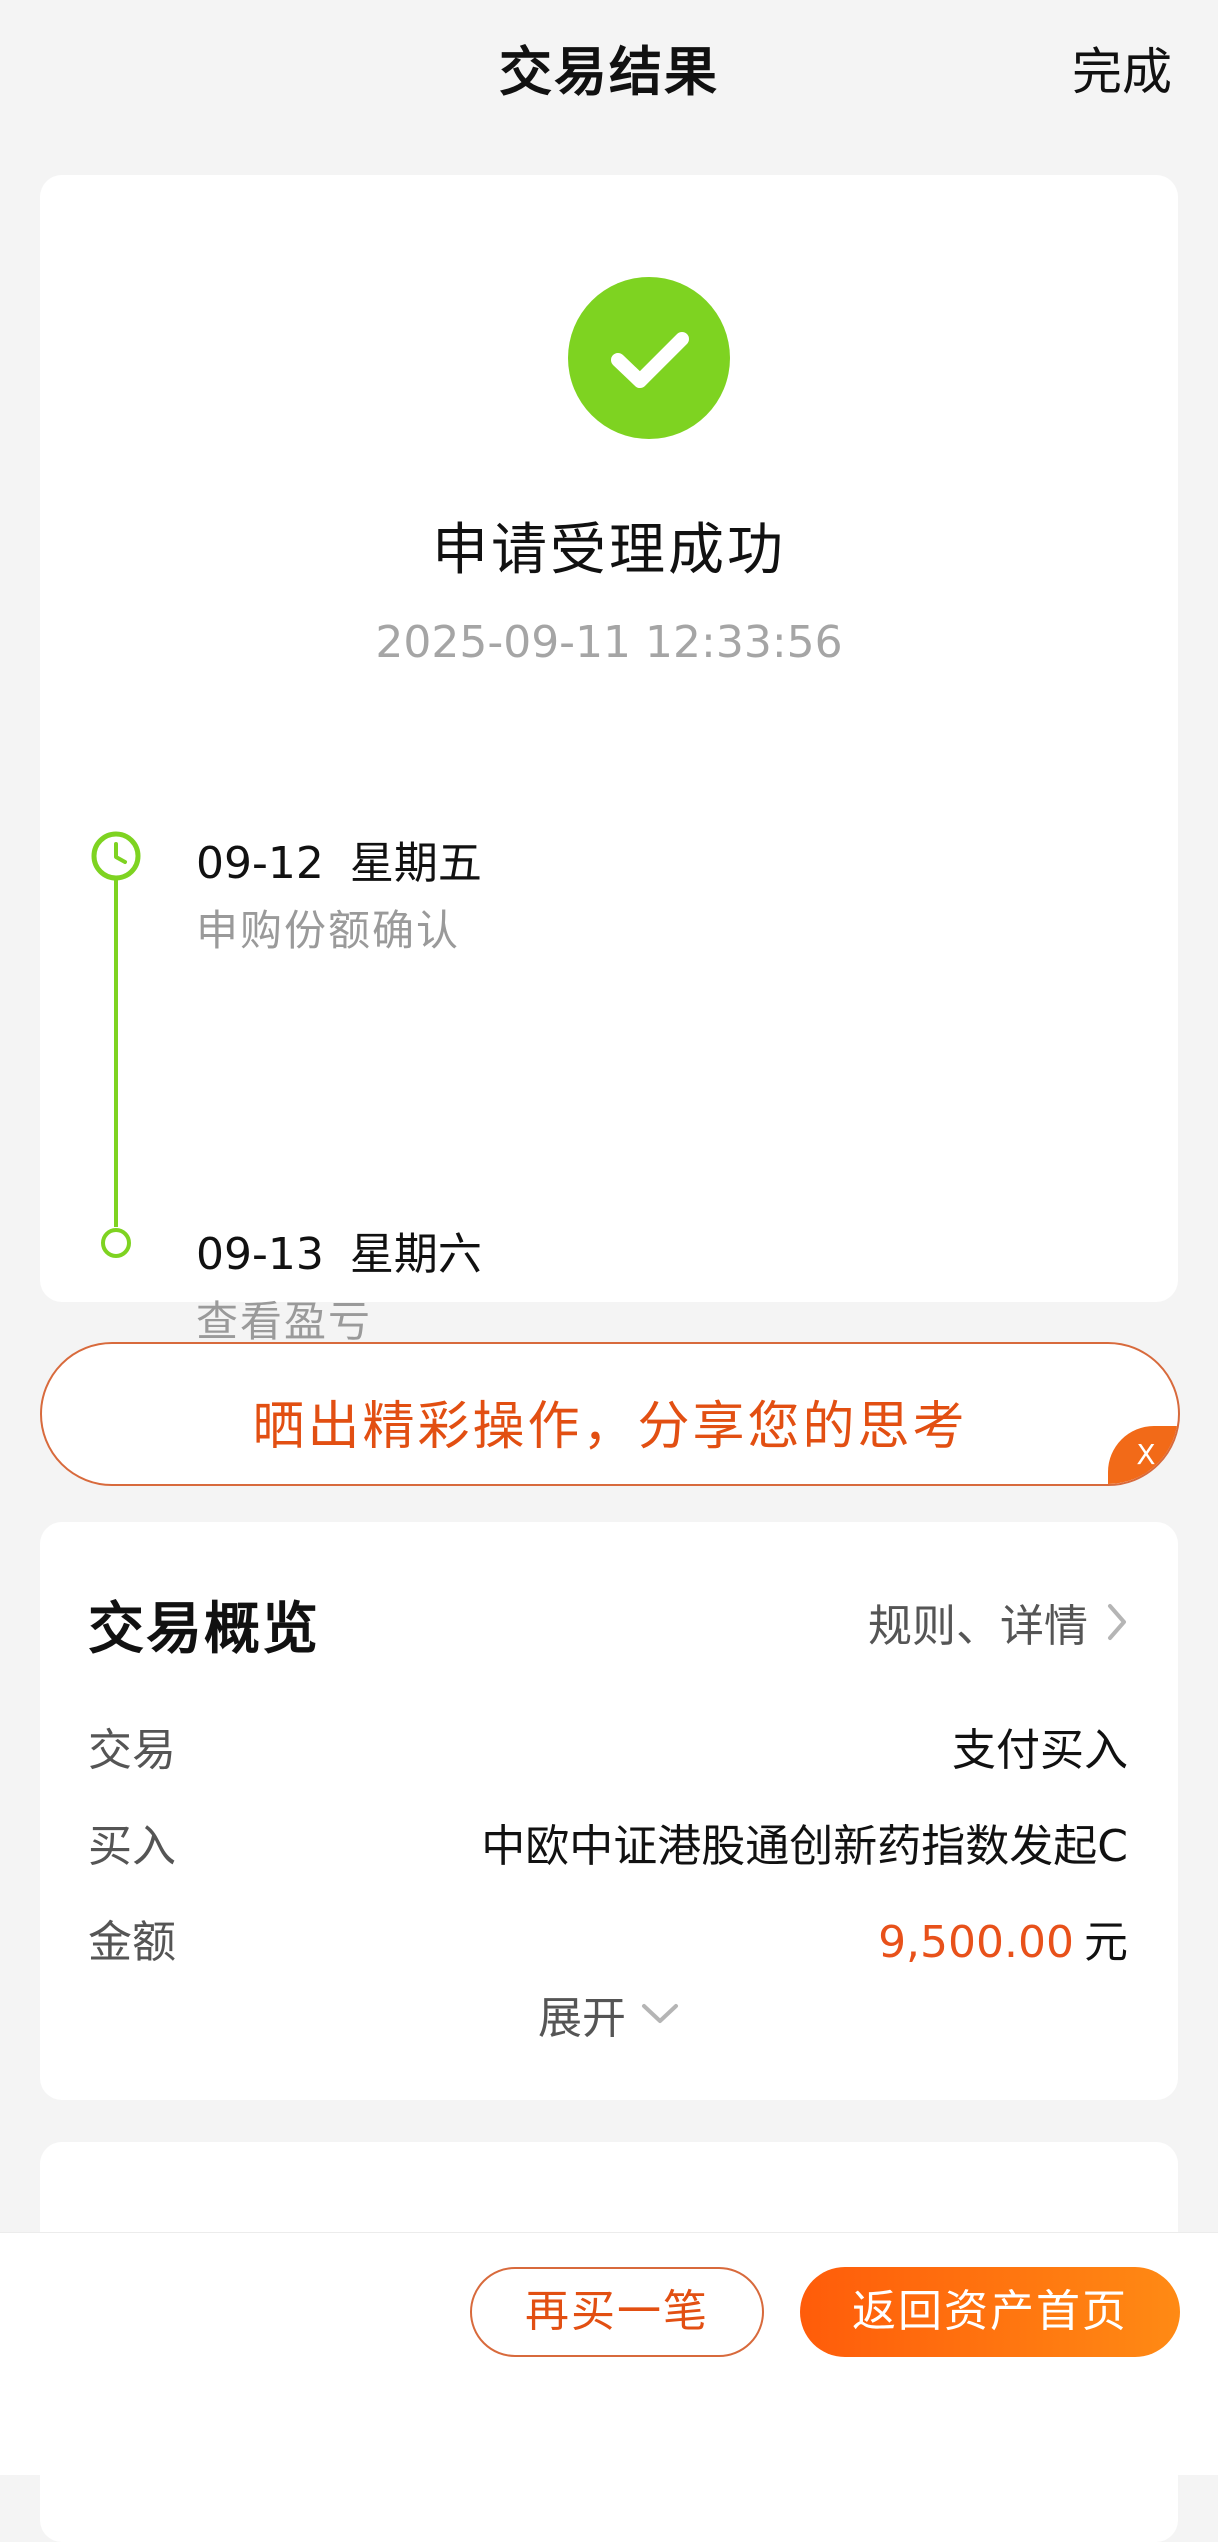 Image resolution: width=1218 pixels, height=2542 pixels. Describe the element at coordinates (116, 1051) in the screenshot. I see `timeline-connector` at that location.